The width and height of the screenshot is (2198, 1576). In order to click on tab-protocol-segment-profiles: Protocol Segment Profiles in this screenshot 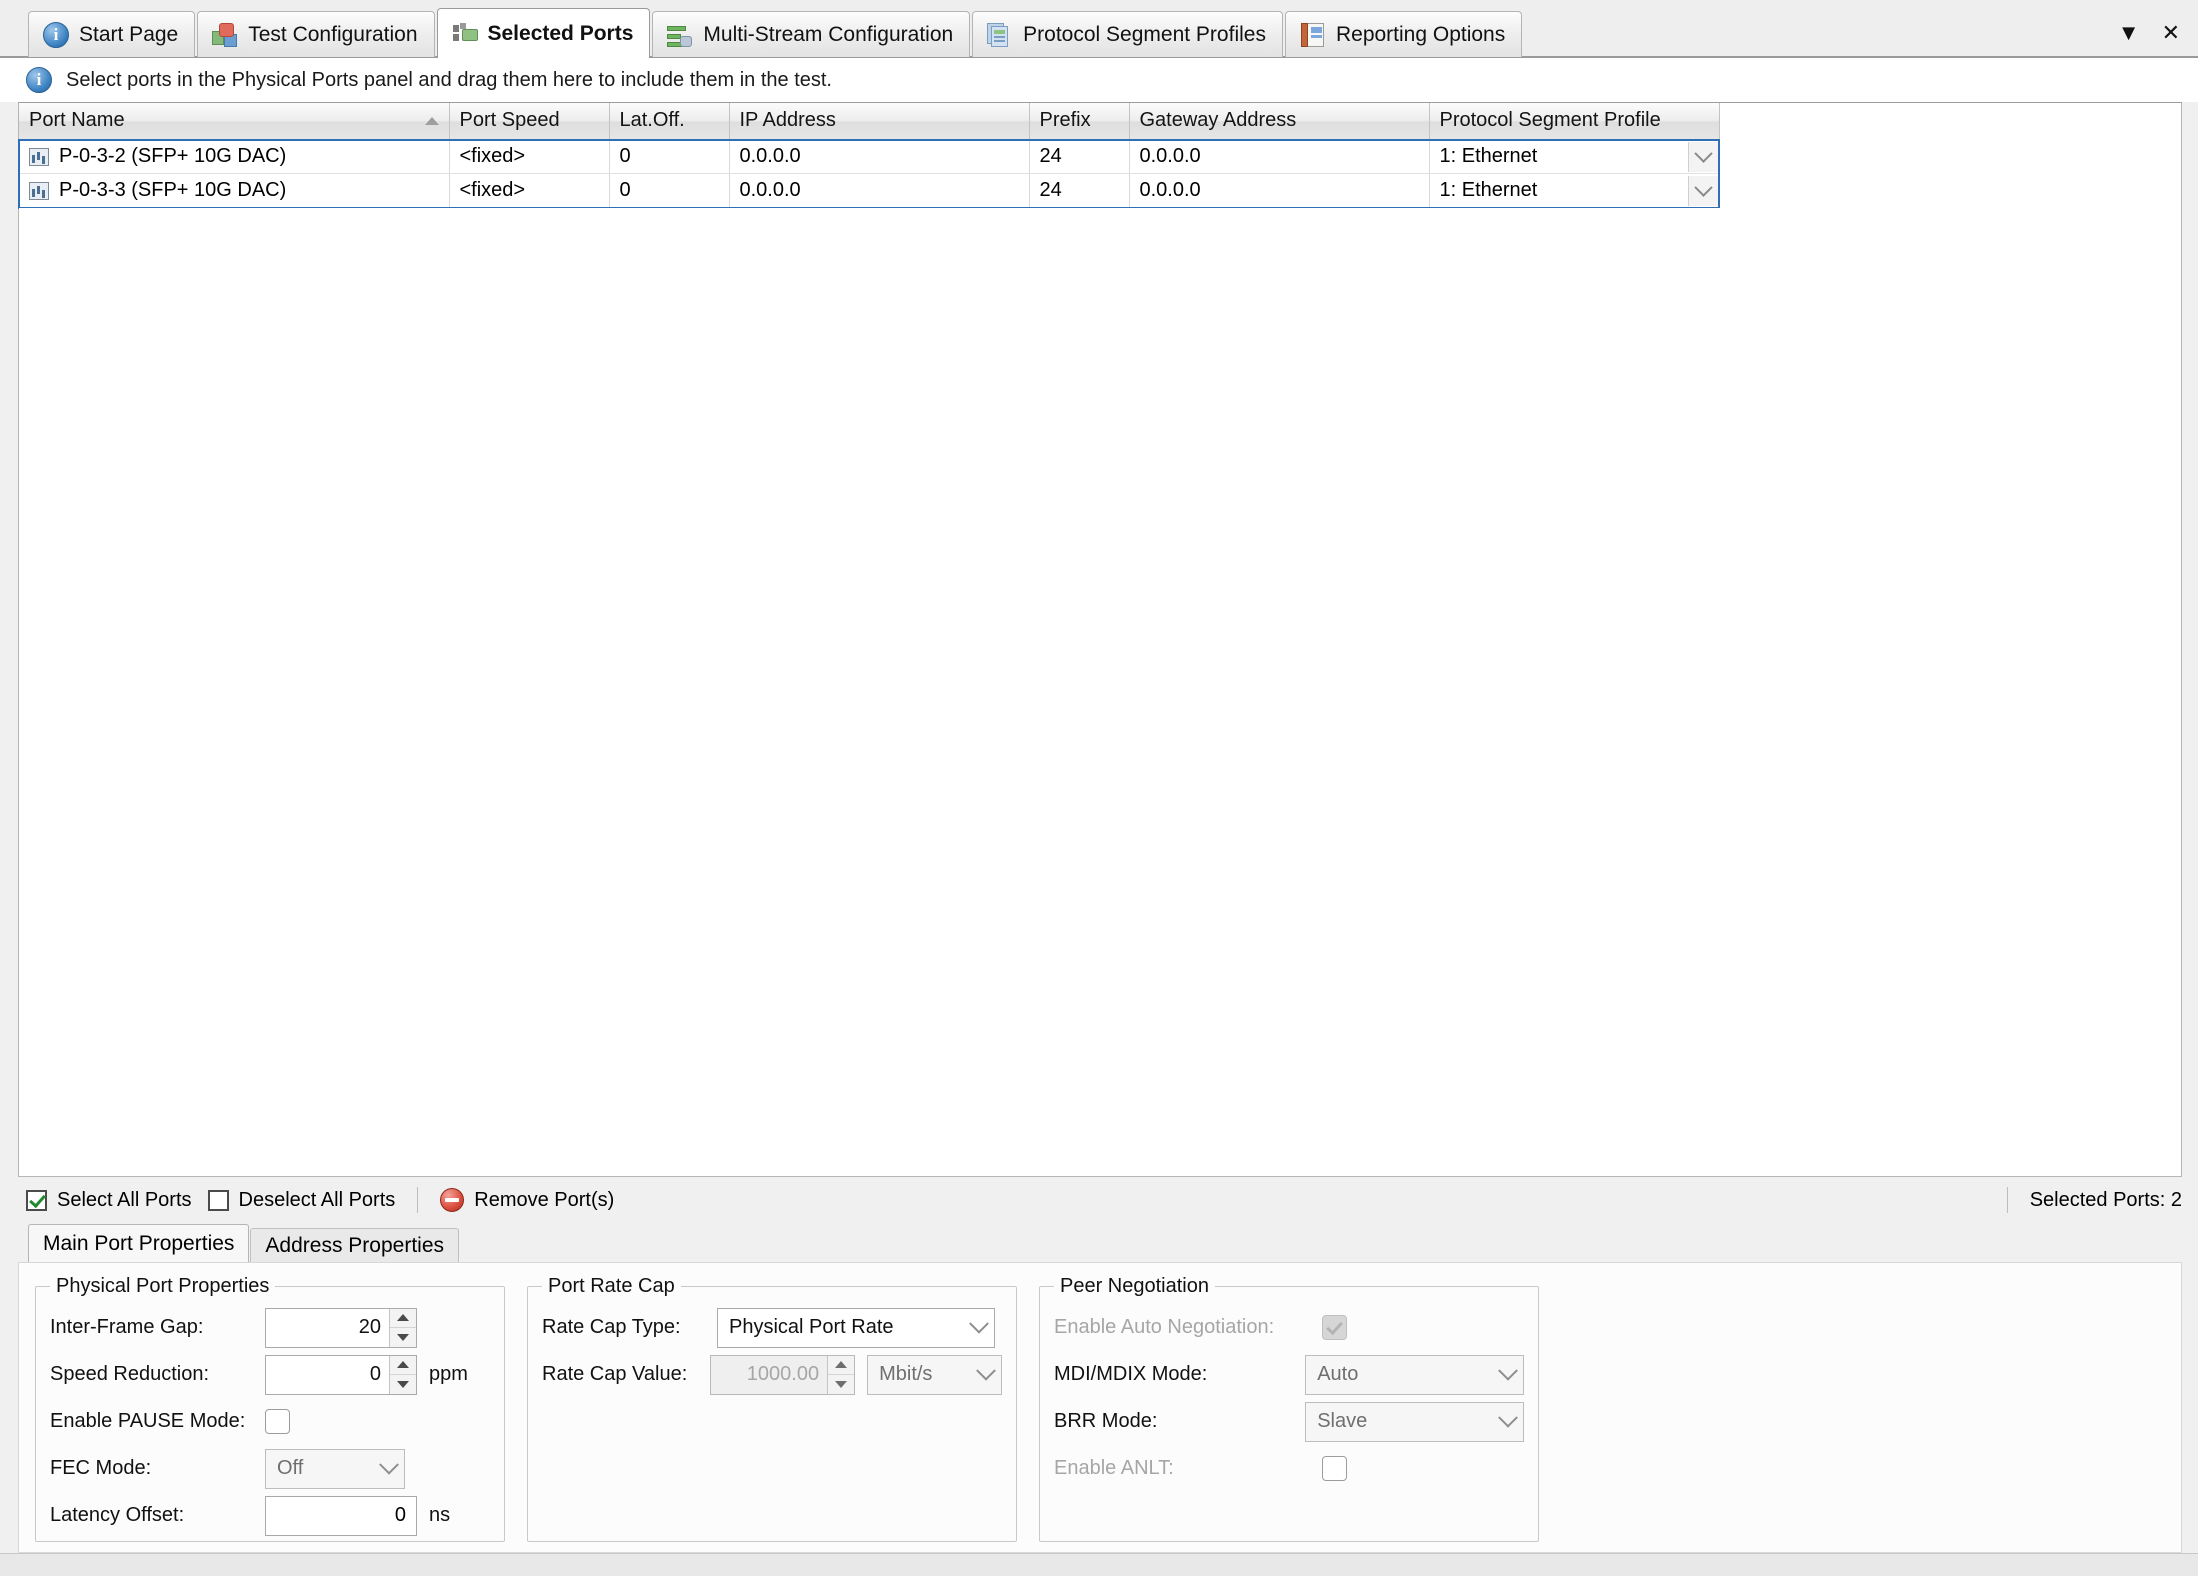, I will do `click(1127, 34)`.